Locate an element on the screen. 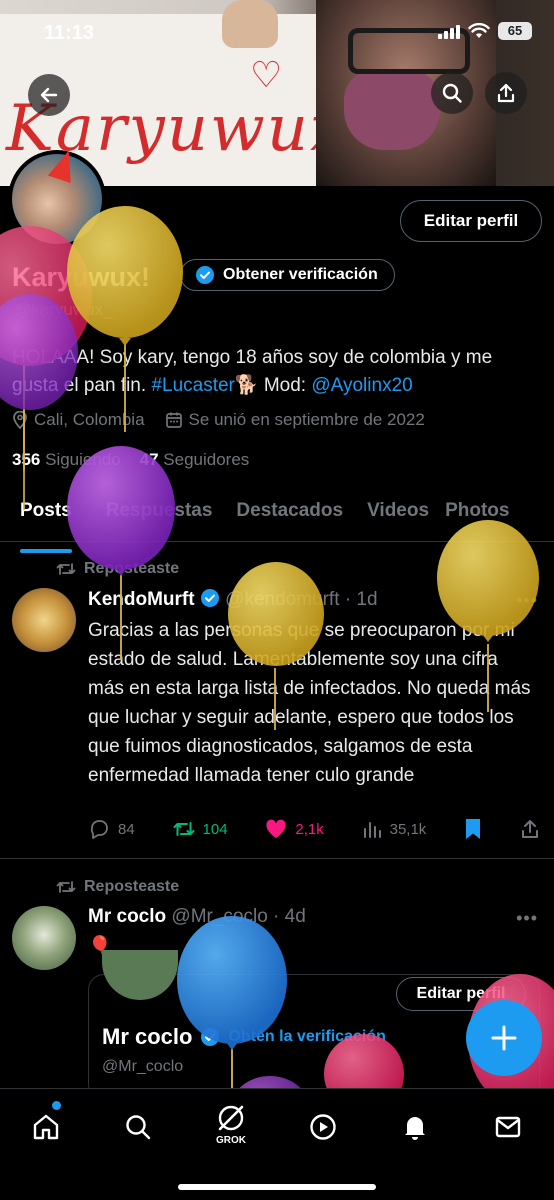 This screenshot has height=1200, width=554. reply-button: 84 is located at coordinates (111, 829).